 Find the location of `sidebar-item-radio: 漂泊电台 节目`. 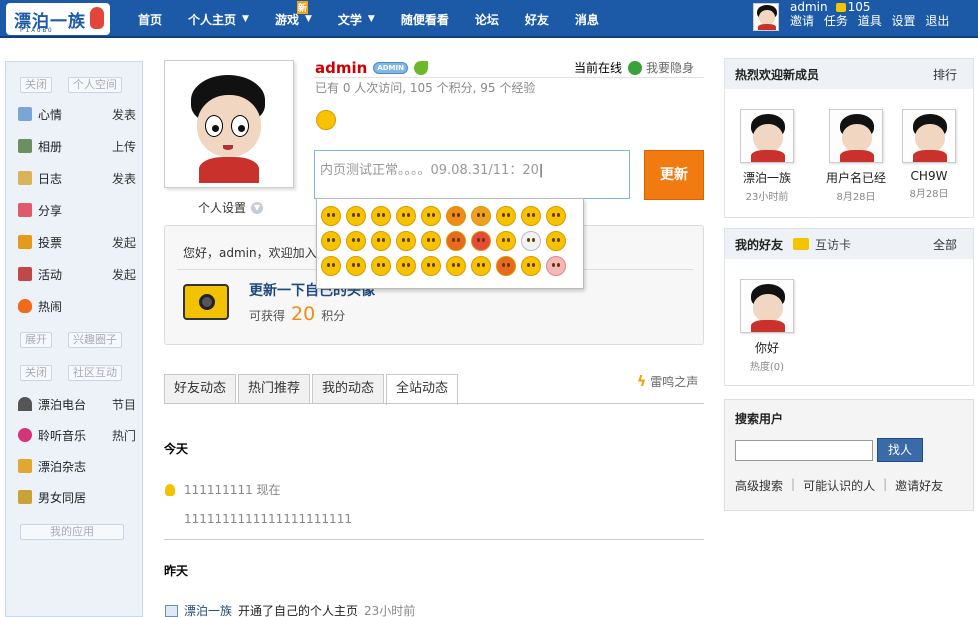

sidebar-item-radio: 漂泊电台 节目 is located at coordinates (77, 404).